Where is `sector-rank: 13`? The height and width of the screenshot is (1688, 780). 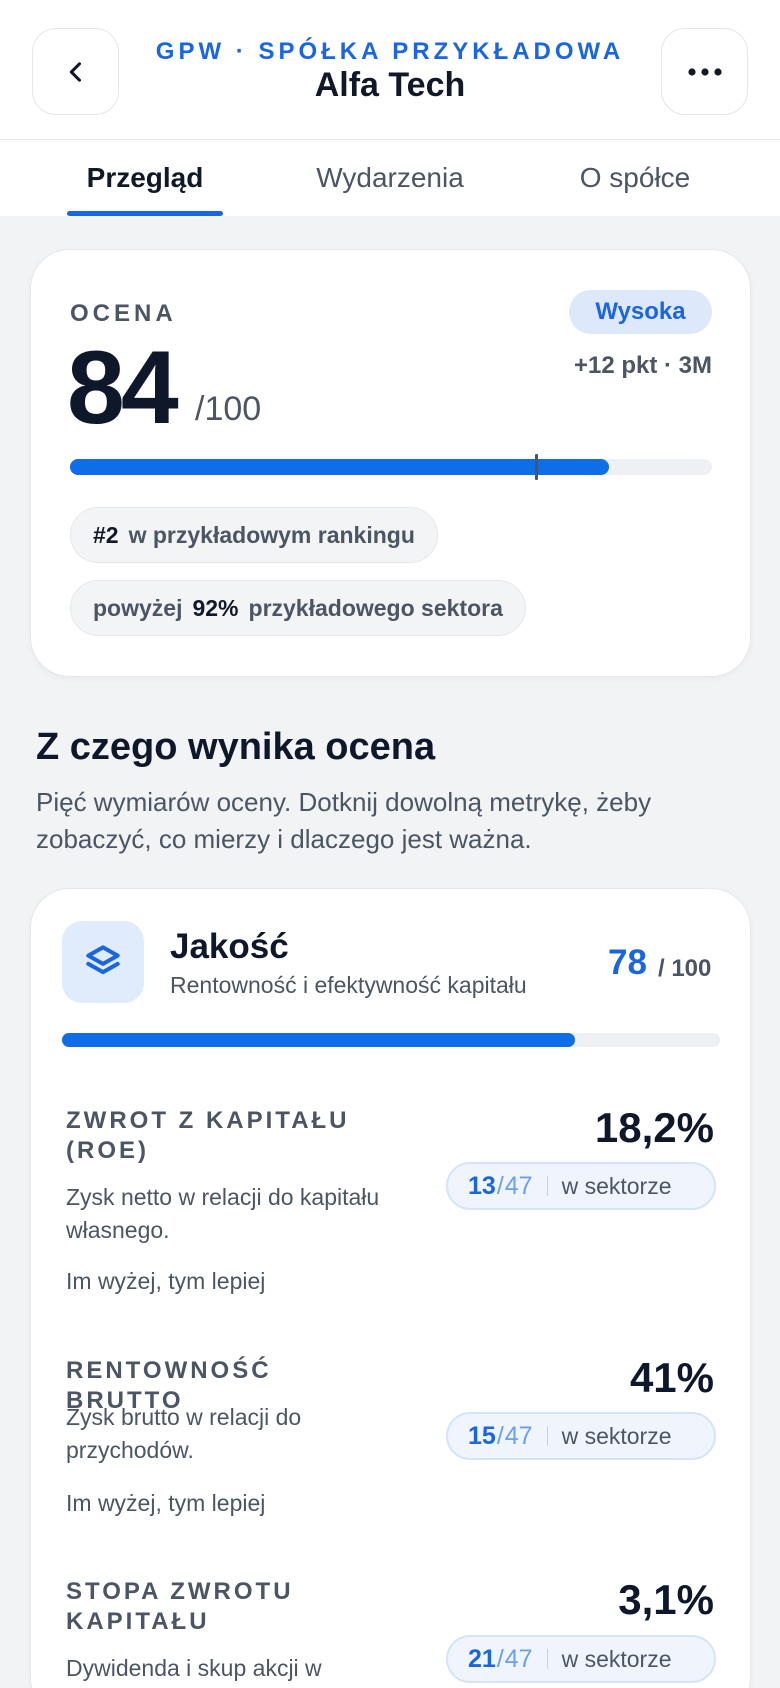 sector-rank: 13 is located at coordinates (482, 1185).